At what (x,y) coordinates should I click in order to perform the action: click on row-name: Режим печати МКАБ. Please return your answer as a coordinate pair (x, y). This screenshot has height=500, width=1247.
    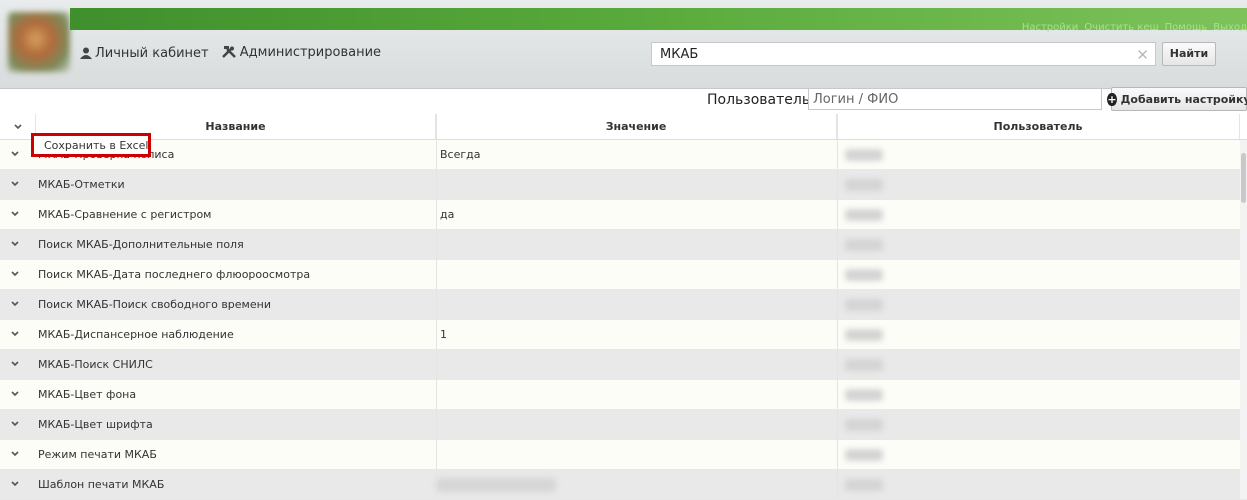
    Looking at the image, I should click on (97, 454).